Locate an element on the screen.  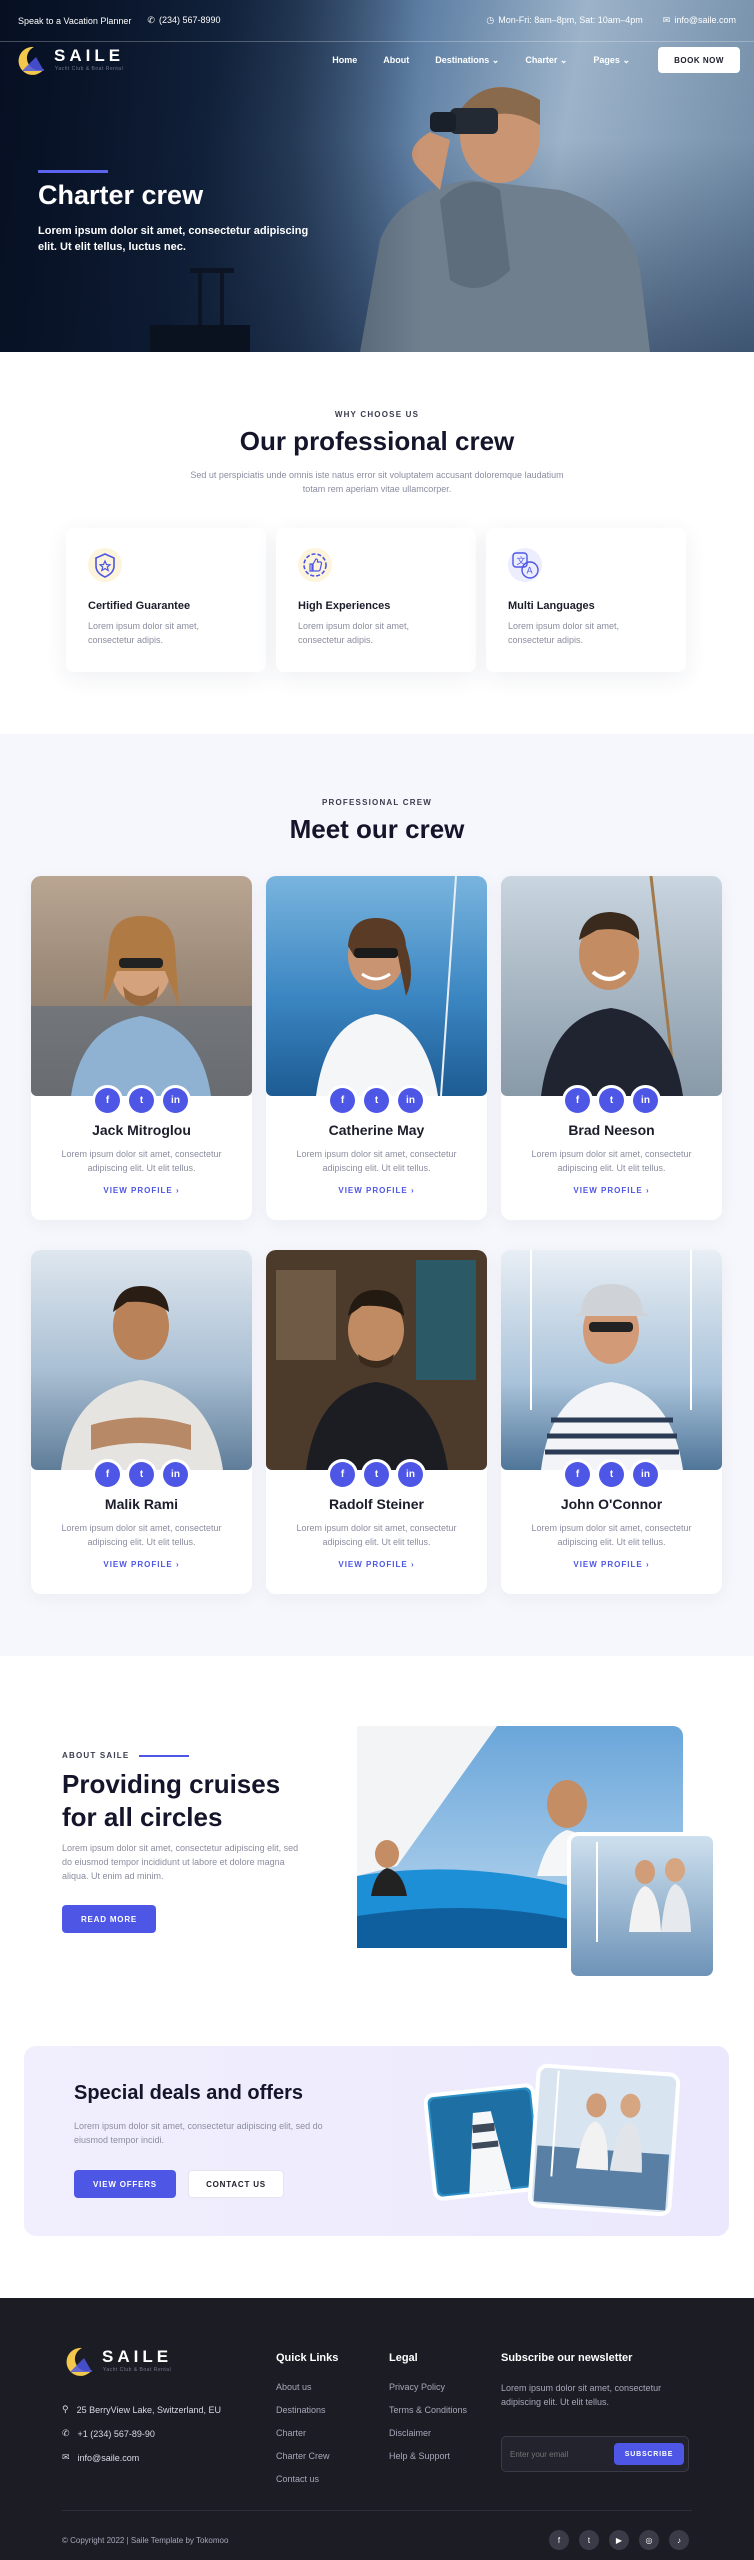
view-offers-button: VIEW OFFERS is located at coordinates (125, 2184).